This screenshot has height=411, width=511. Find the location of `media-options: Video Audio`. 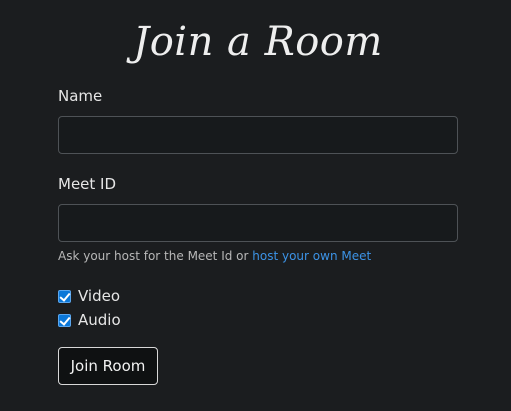

media-options: Video Audio is located at coordinates (258, 308).